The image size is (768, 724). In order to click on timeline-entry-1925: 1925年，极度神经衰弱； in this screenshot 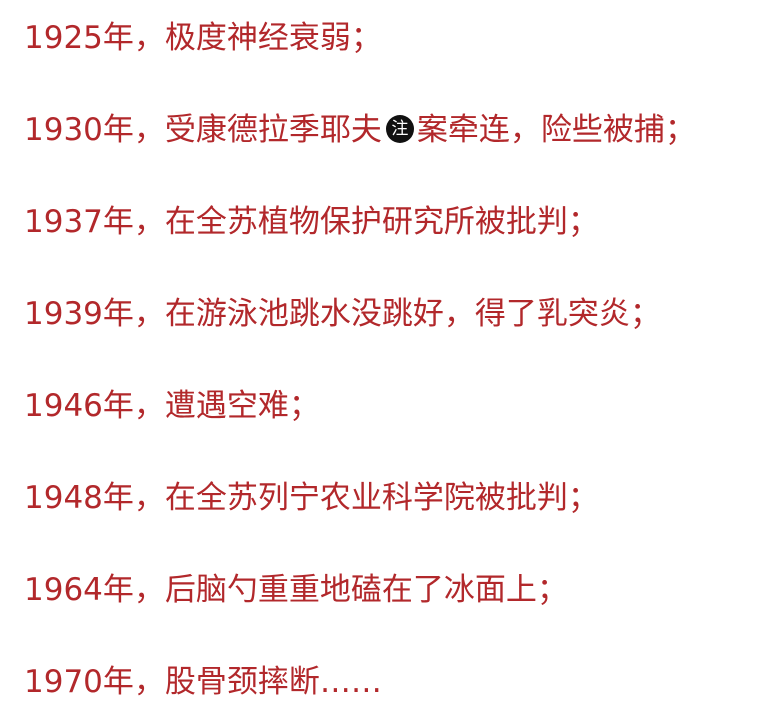, I will do `click(203, 38)`.